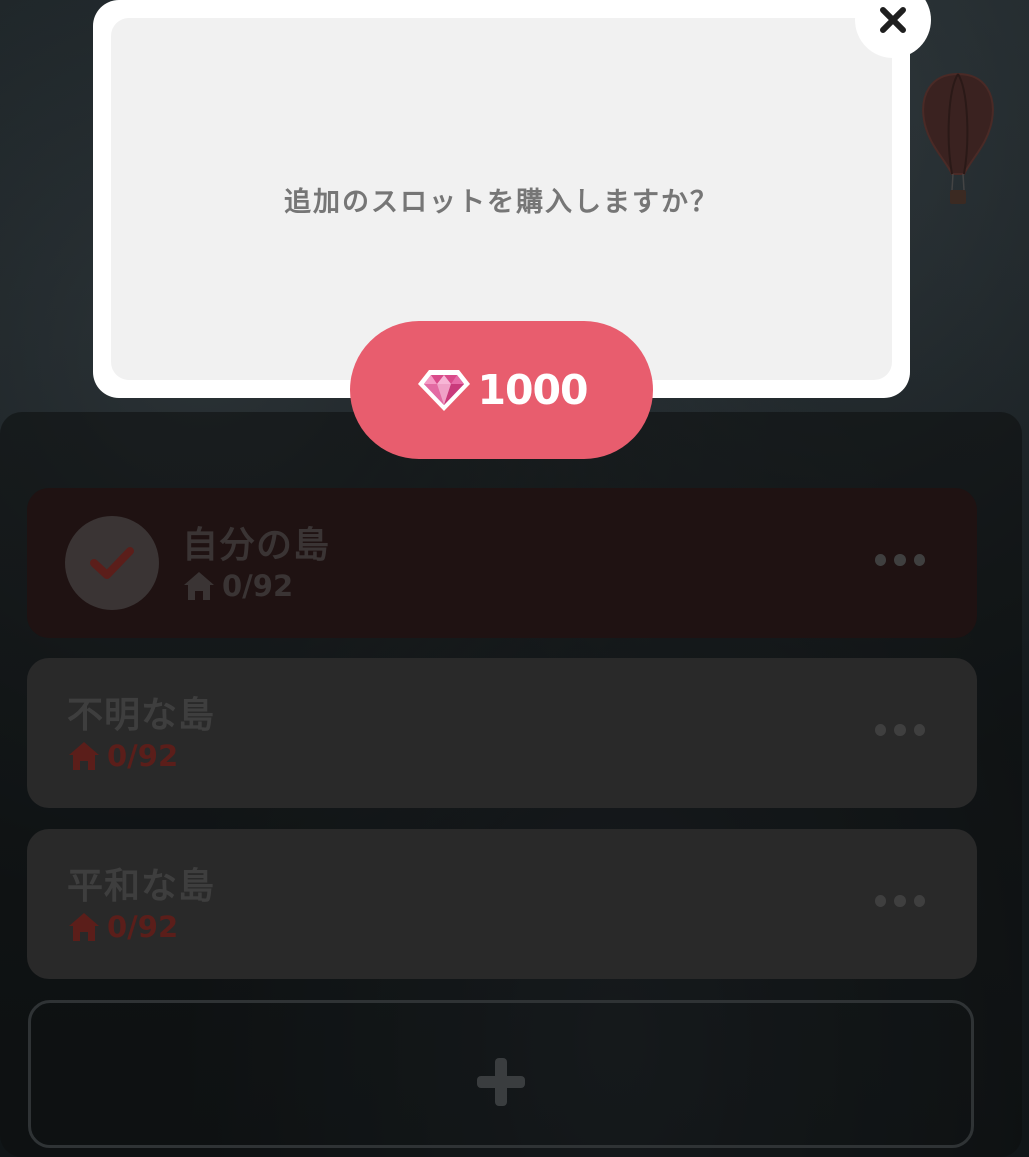 The width and height of the screenshot is (1029, 1157). What do you see at coordinates (112, 563) in the screenshot?
I see `selected-check-icon` at bounding box center [112, 563].